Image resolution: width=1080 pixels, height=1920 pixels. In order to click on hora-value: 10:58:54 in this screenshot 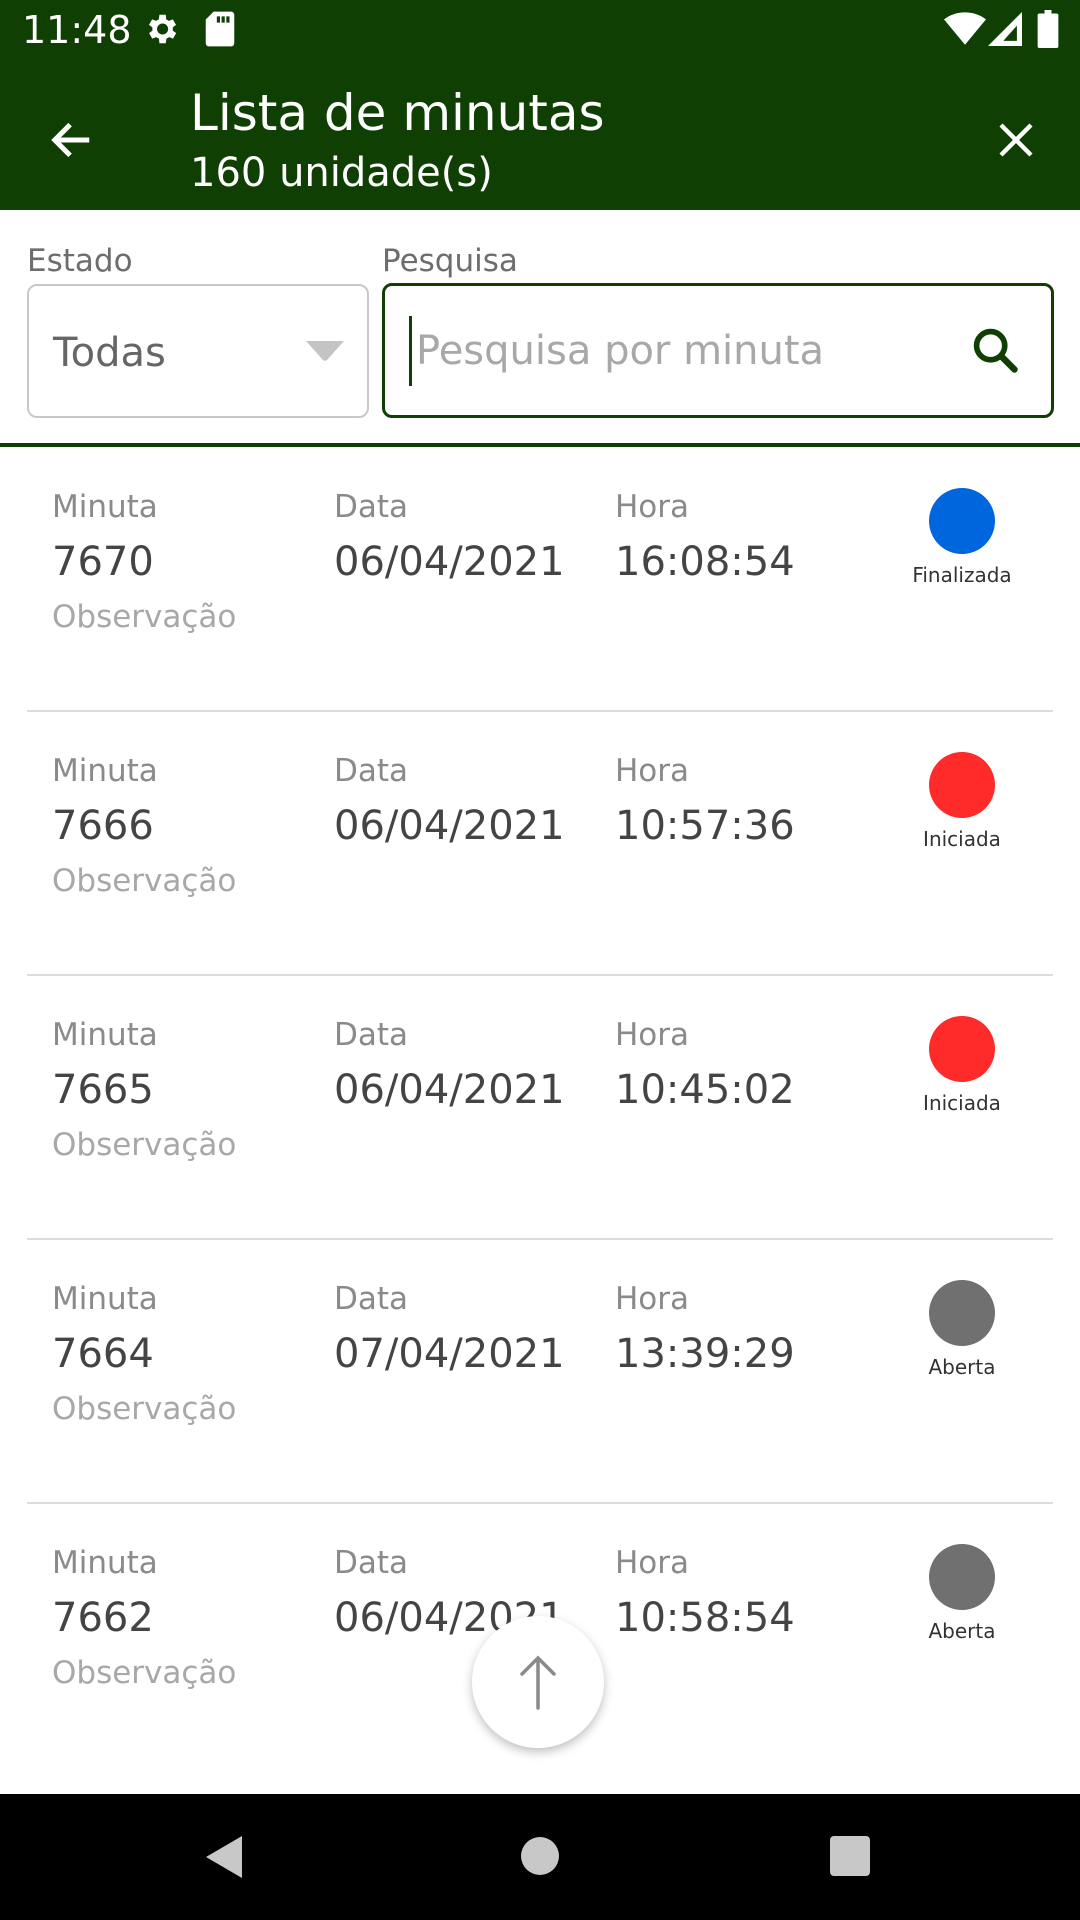, I will do `click(705, 1618)`.